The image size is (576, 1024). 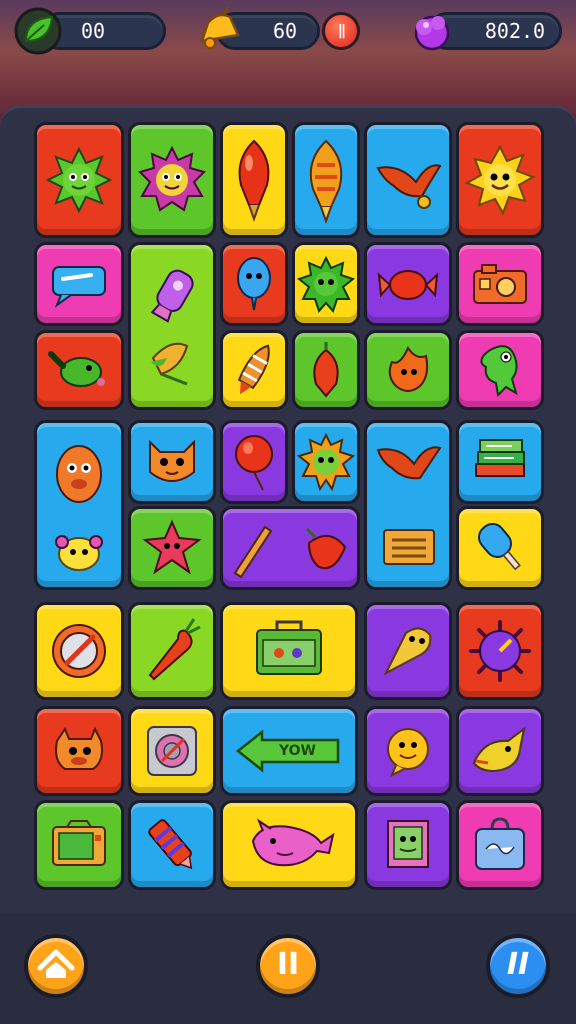 I want to click on tile-red-balloon, so click(x=254, y=180).